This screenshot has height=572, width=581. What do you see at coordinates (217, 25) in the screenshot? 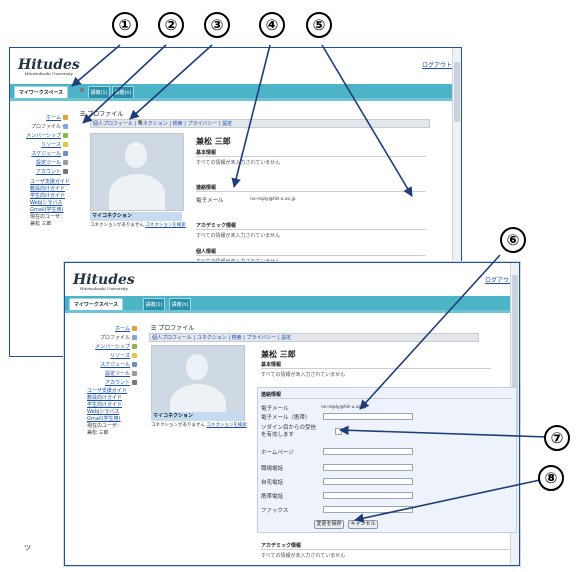
I see `callout-3: ③` at bounding box center [217, 25].